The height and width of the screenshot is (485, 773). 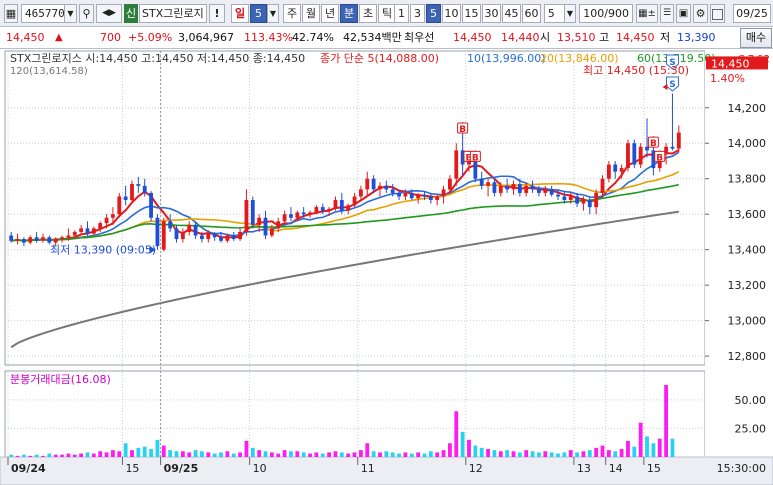 What do you see at coordinates (181, 468) in the screenshot?
I see `x-tick-label: 09/25` at bounding box center [181, 468].